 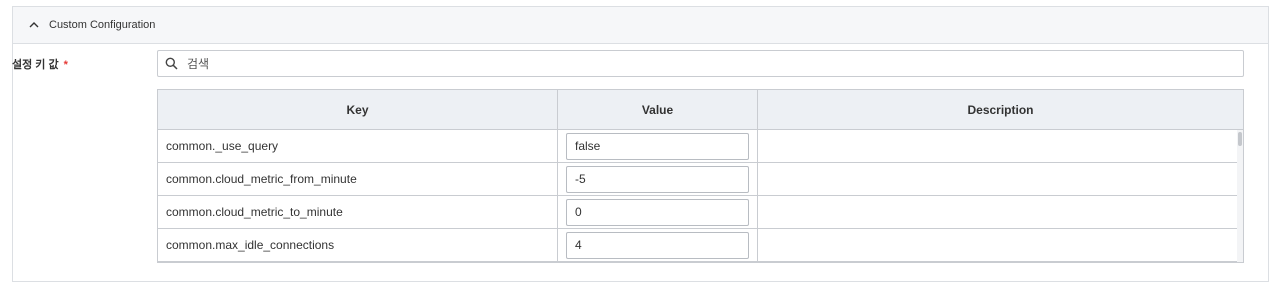 What do you see at coordinates (35, 65) in the screenshot?
I see `field-label-text: 설정 키 값` at bounding box center [35, 65].